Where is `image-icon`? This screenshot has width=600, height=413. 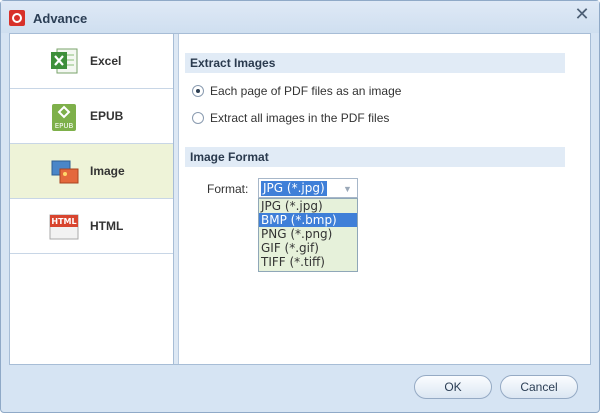 image-icon is located at coordinates (64, 172).